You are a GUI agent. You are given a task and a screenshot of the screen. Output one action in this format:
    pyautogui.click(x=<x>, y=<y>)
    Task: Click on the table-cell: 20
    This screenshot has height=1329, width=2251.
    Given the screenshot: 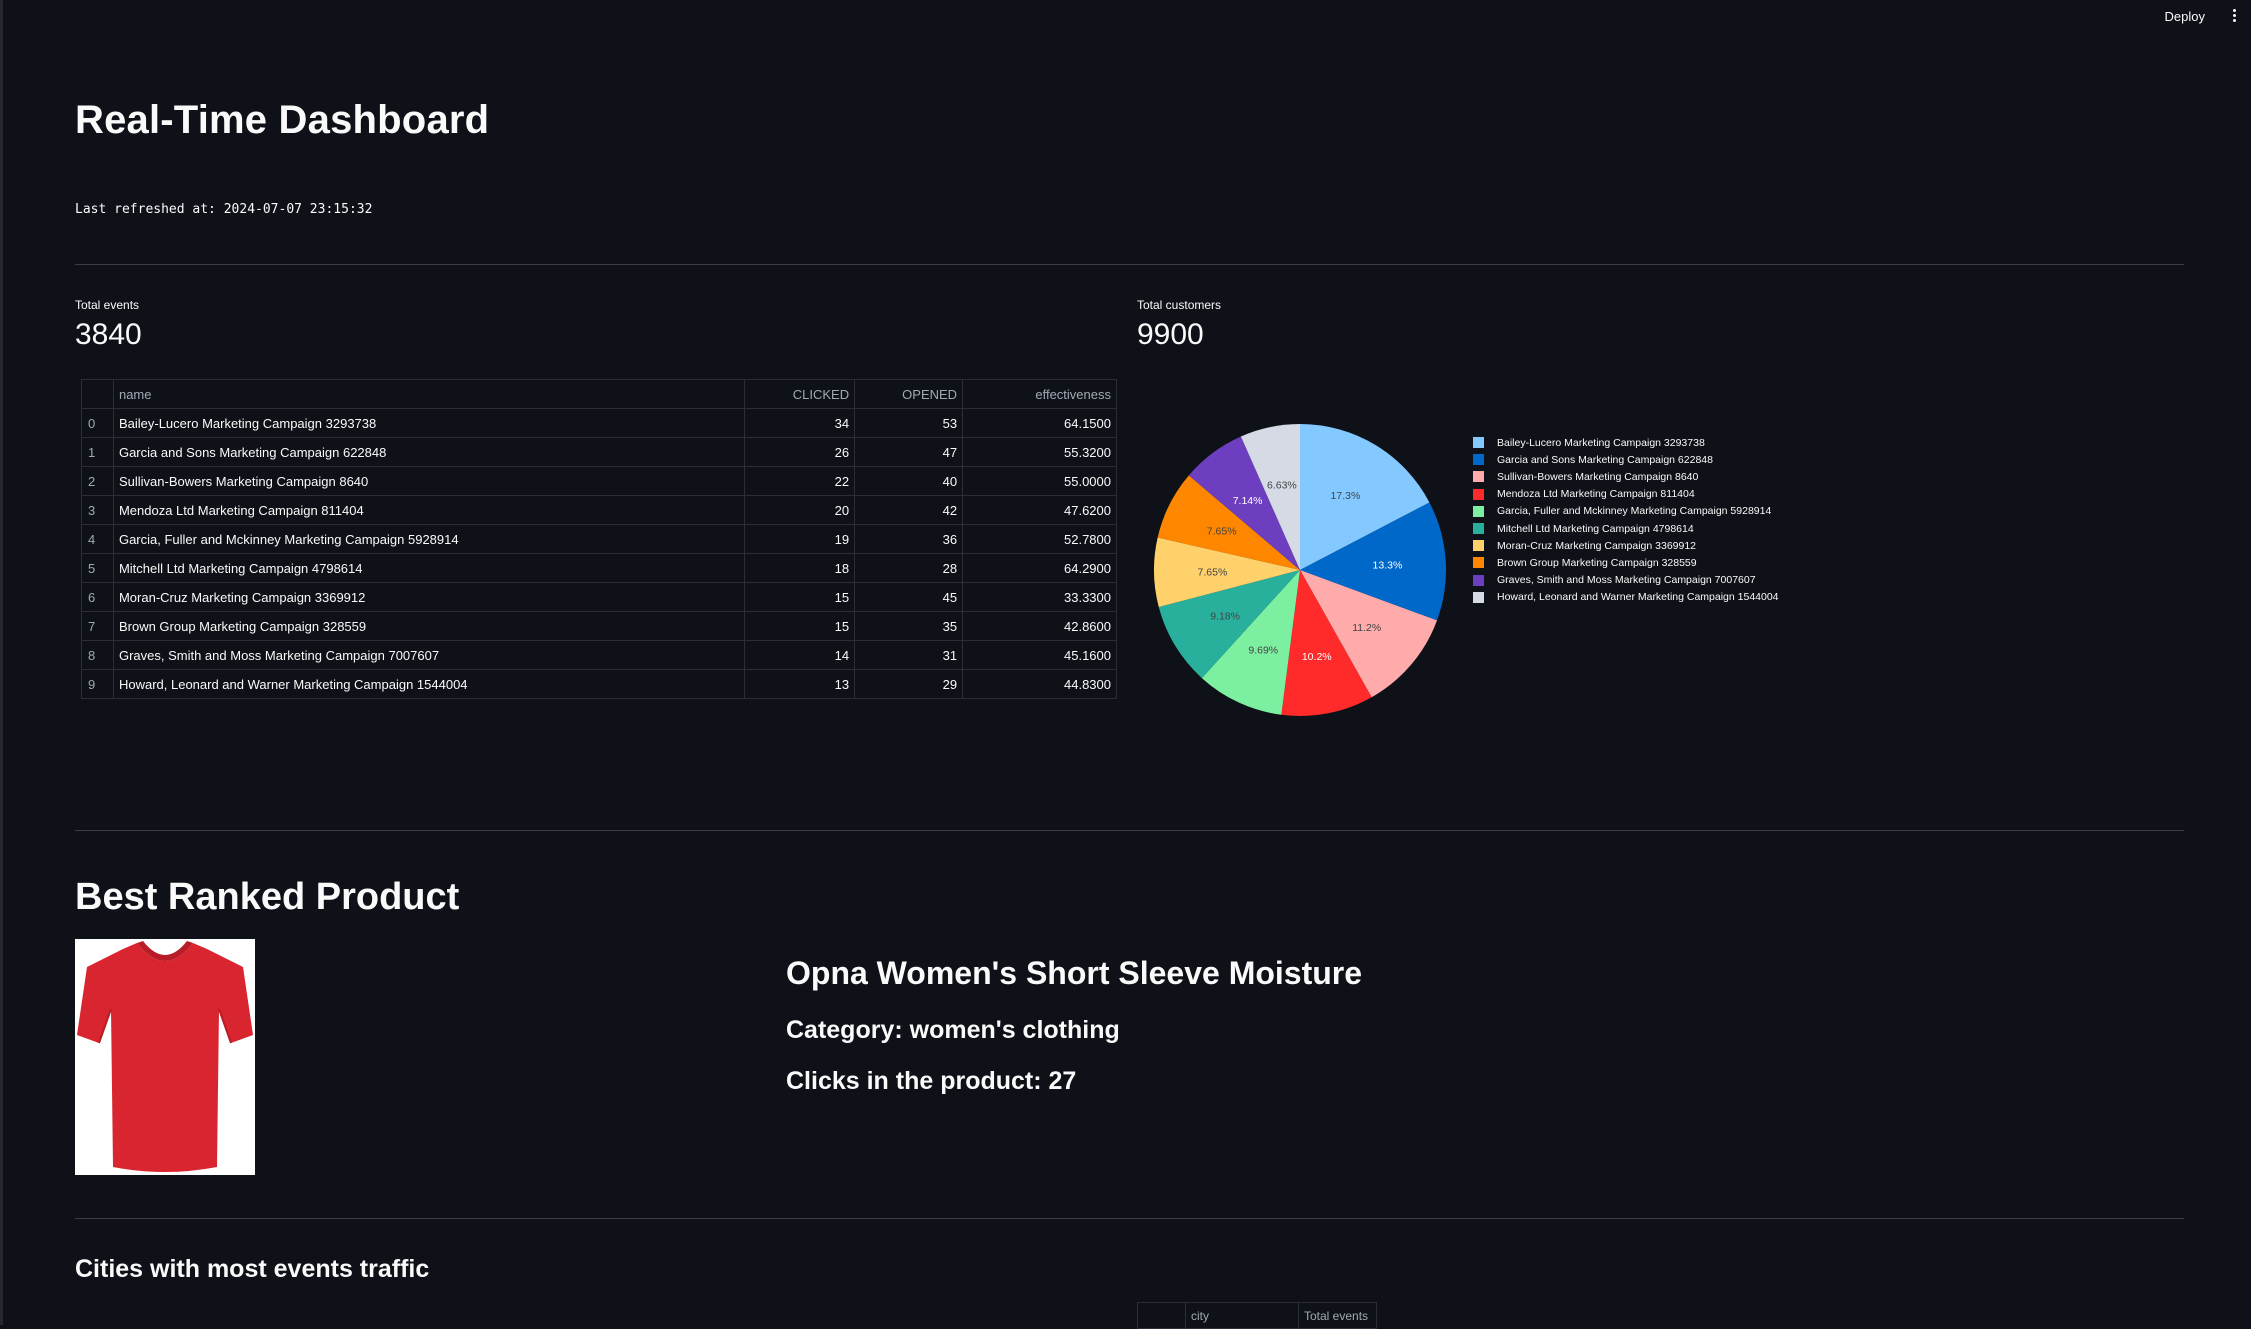 What is the action you would take?
    pyautogui.click(x=800, y=510)
    